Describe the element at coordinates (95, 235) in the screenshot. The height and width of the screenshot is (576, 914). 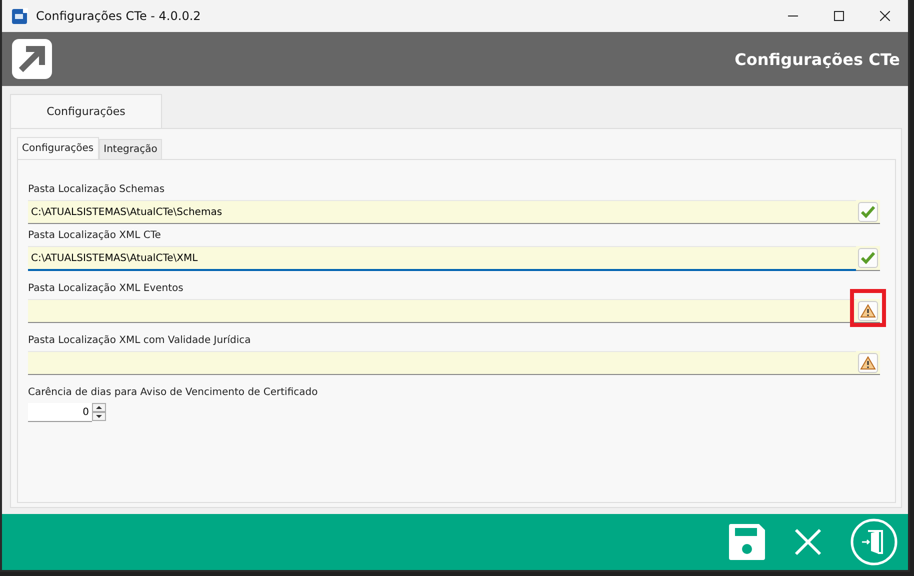
I see `field-label: Pasta Localização XML CTe` at that location.